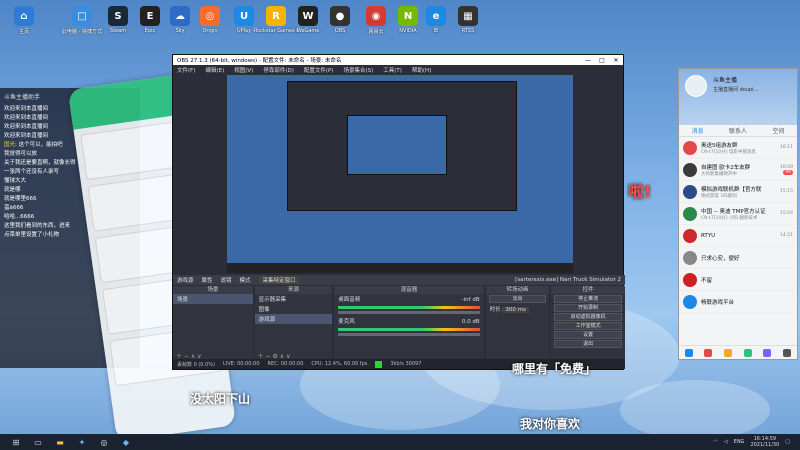 The width and height of the screenshot is (800, 450). Describe the element at coordinates (708, 352) in the screenshot. I see `games-icon` at that location.